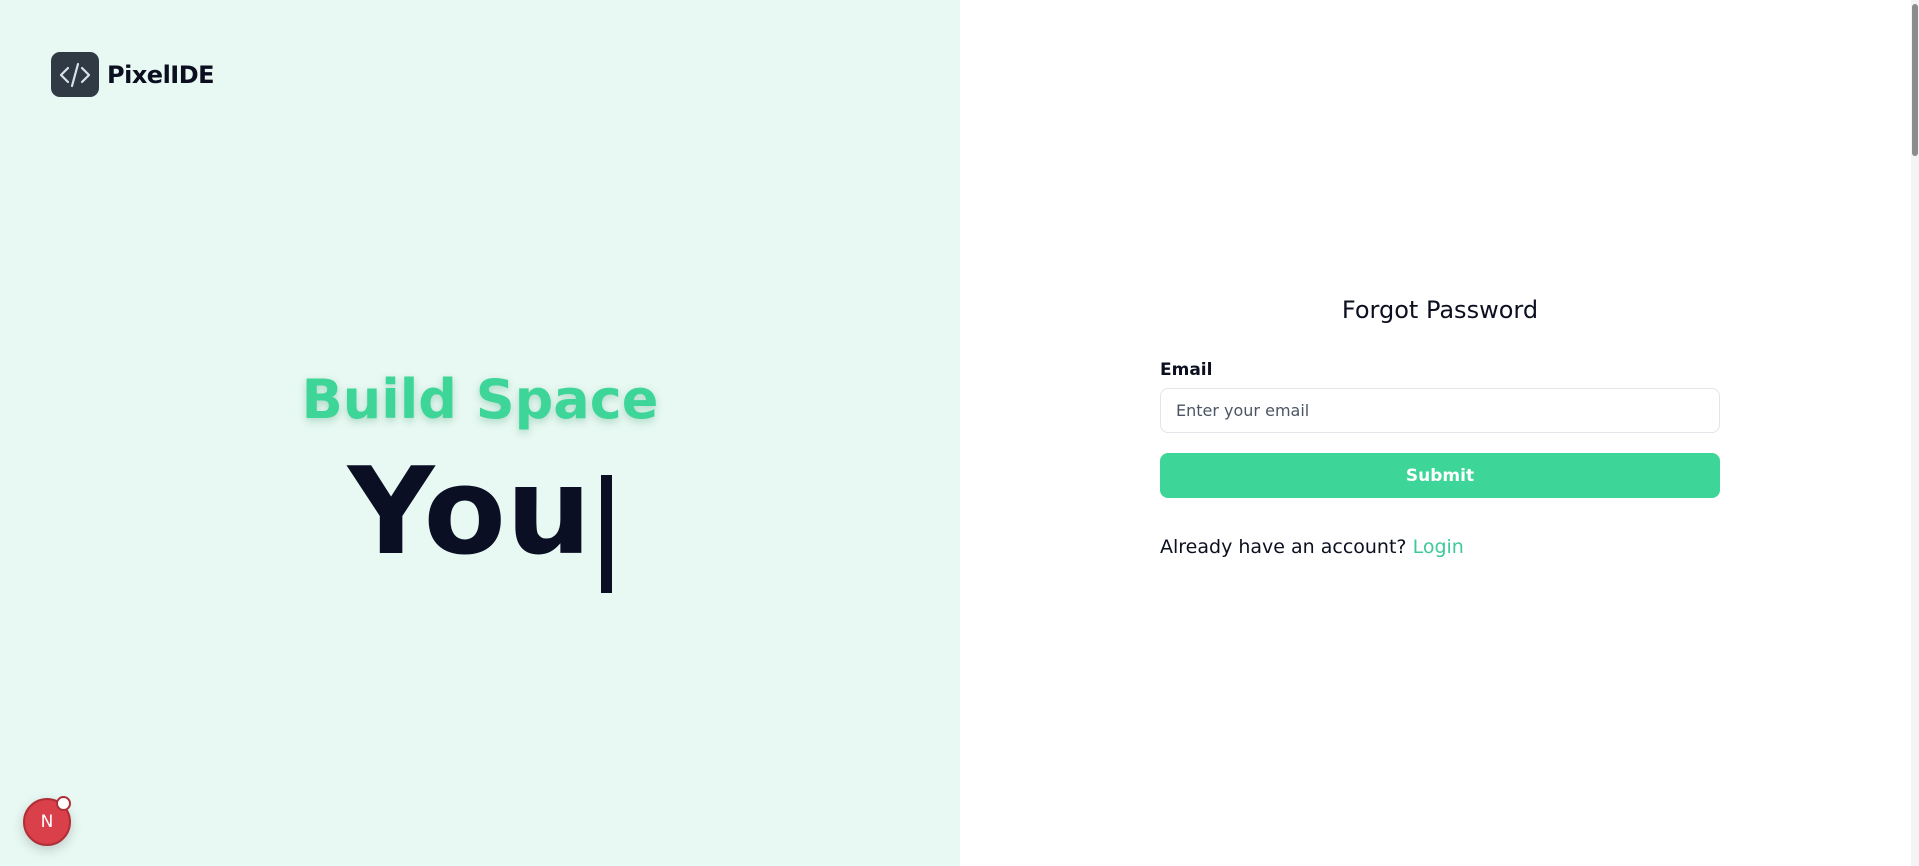 The image size is (1919, 866). I want to click on scrollbar-thumb, so click(1915, 80).